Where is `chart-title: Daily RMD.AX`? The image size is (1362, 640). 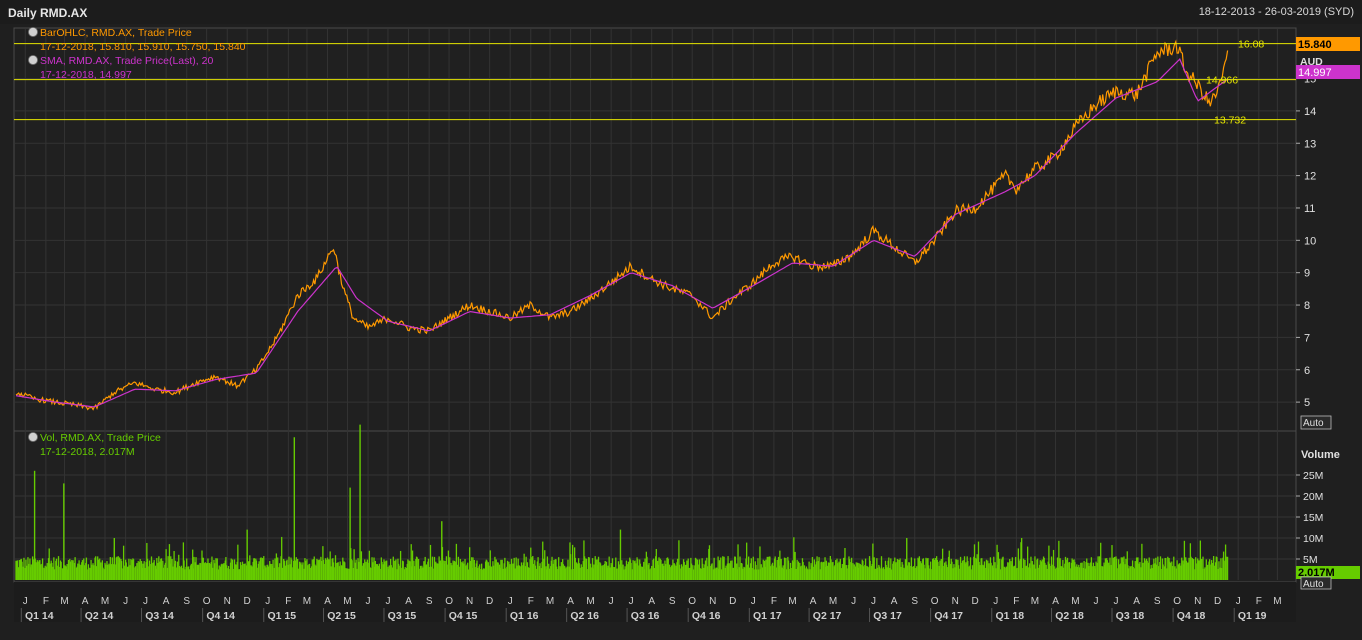
chart-title: Daily RMD.AX is located at coordinates (48, 13).